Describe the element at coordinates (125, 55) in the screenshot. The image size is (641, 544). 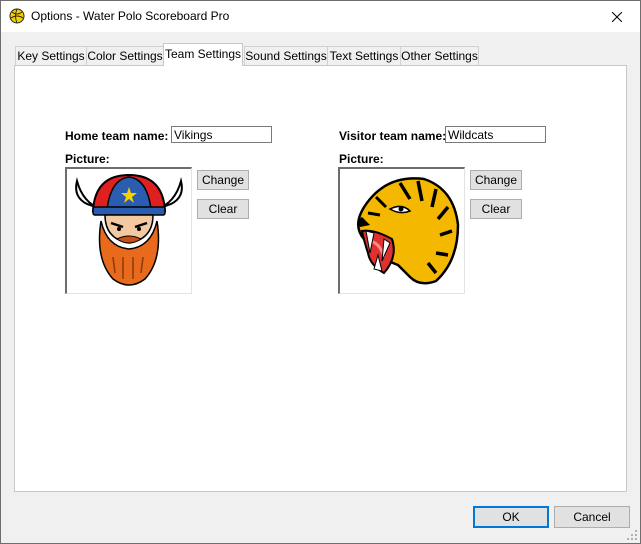
I see `tab-color-settings: Color Settings` at that location.